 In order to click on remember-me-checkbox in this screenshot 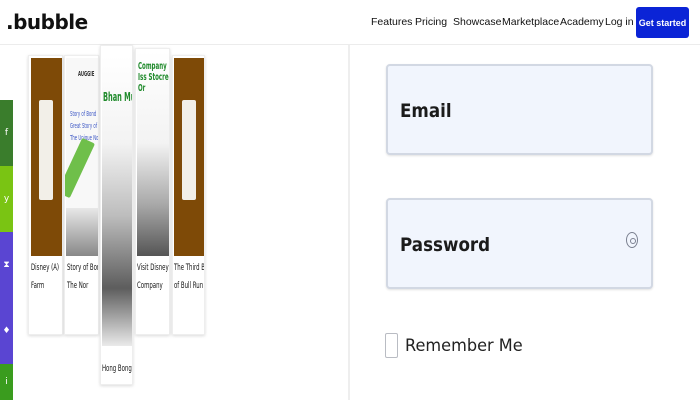, I will do `click(391, 345)`.